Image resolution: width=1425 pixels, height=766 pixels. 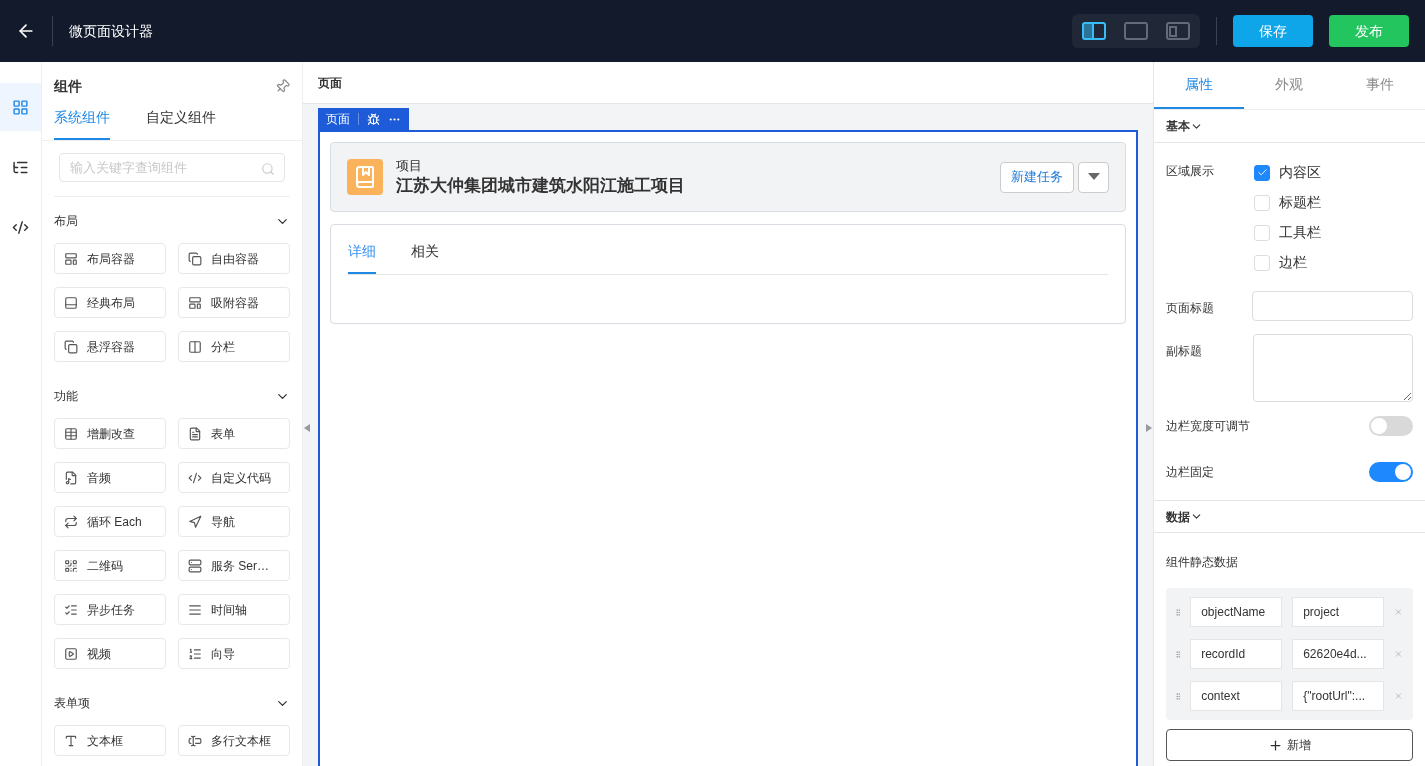 I want to click on lines-icon, so click(x=195, y=609).